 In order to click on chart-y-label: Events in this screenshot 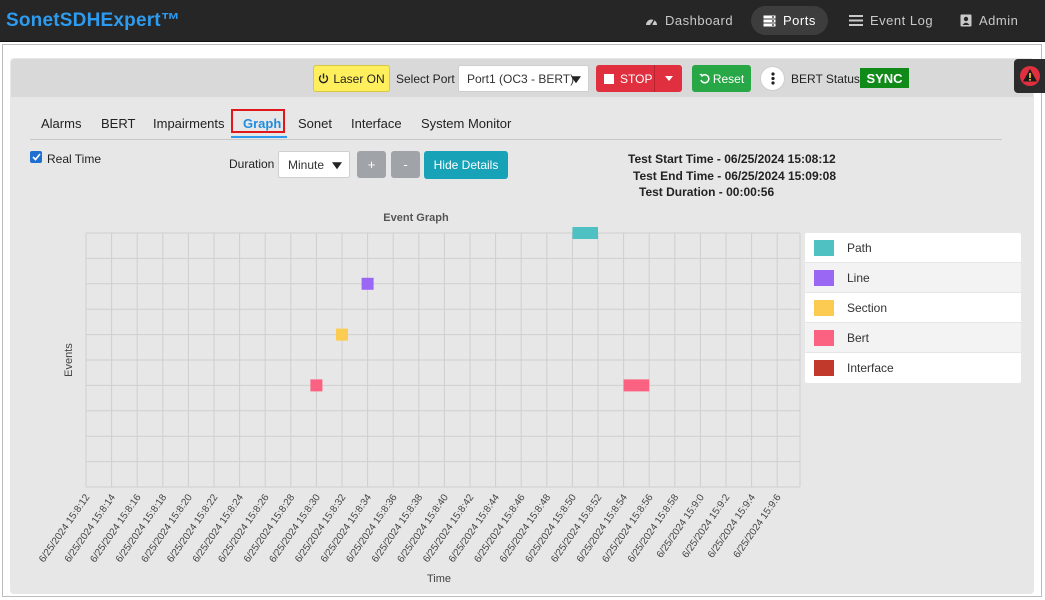, I will do `click(69, 360)`.